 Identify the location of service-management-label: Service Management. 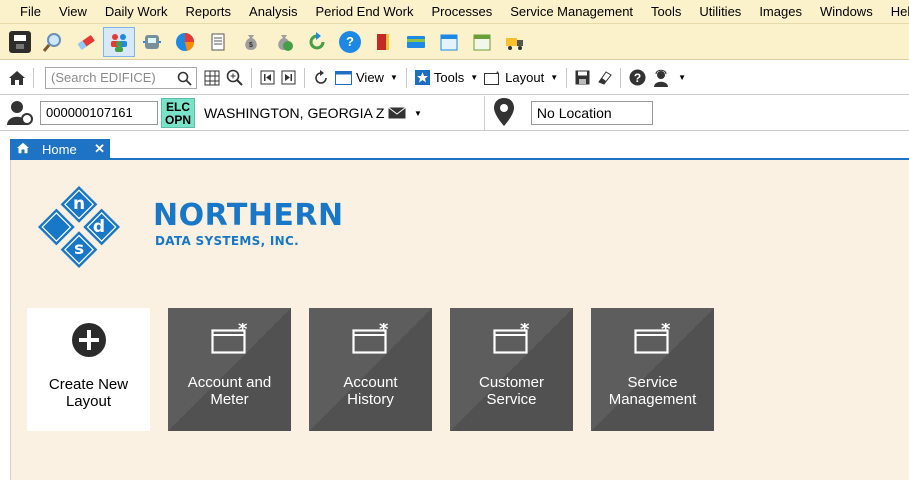
(652, 391).